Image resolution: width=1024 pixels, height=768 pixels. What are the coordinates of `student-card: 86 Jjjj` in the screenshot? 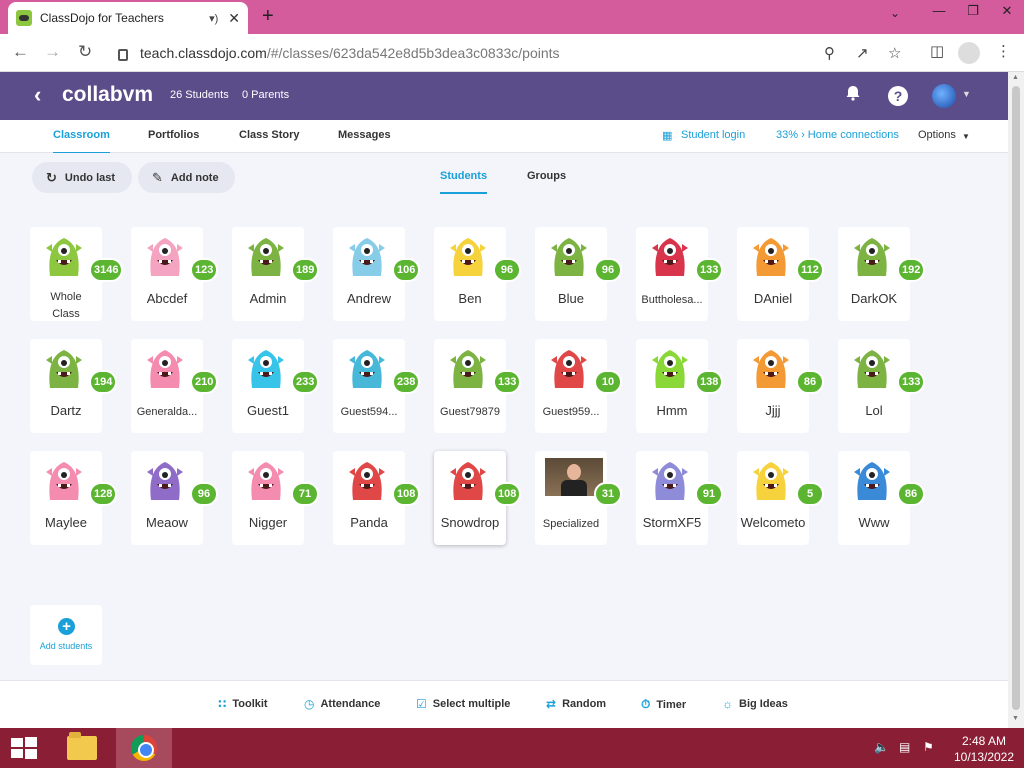 It's located at (780, 386).